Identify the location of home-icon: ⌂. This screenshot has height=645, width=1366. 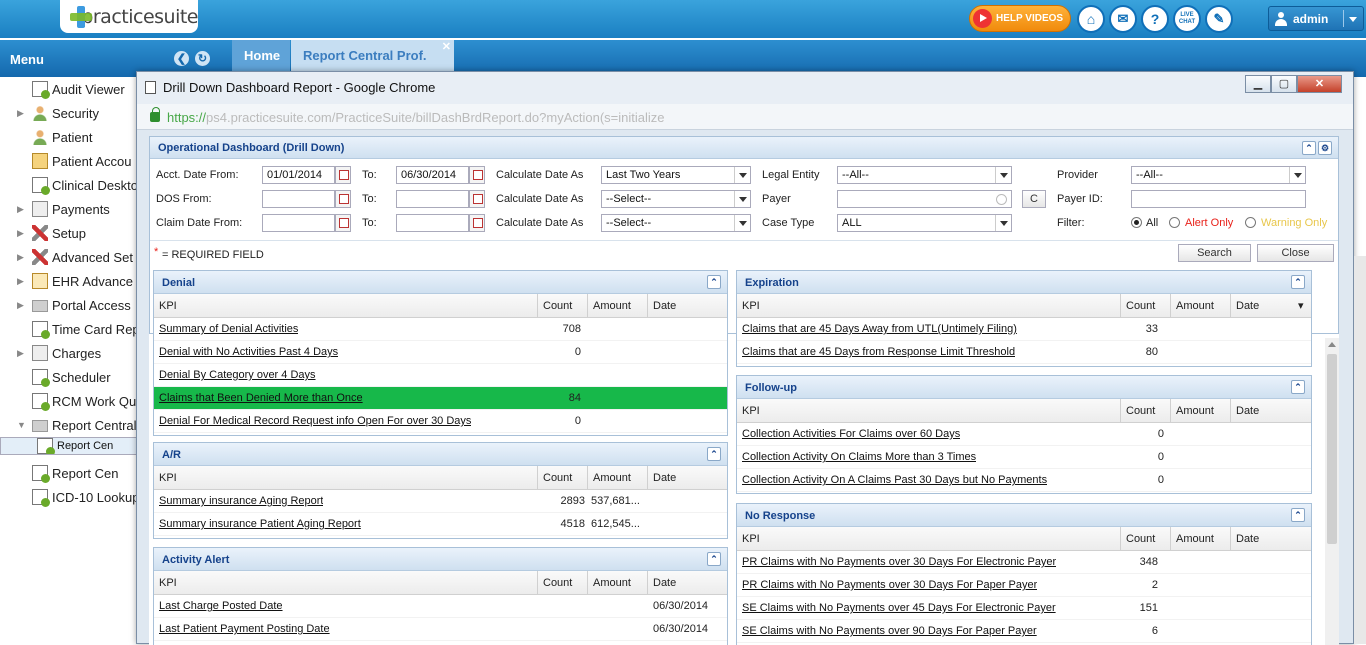
(1091, 19).